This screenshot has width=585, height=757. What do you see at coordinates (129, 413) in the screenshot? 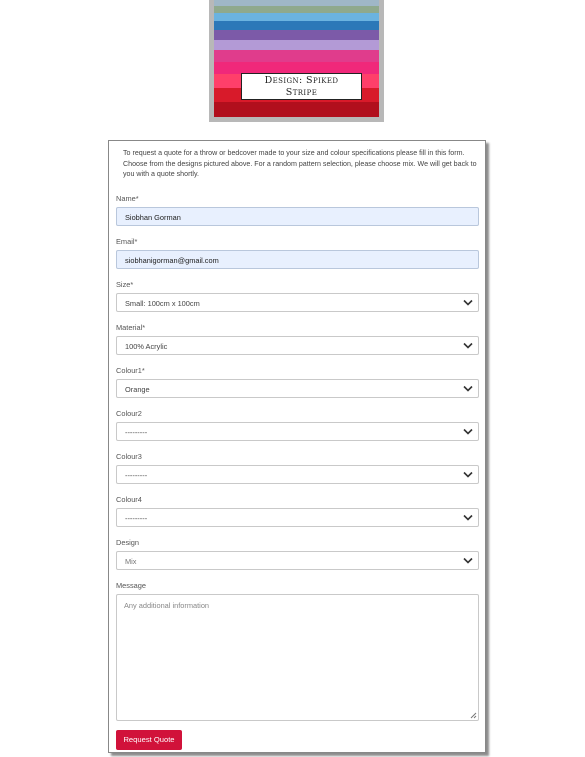
I see `colour2-label: Colour2` at bounding box center [129, 413].